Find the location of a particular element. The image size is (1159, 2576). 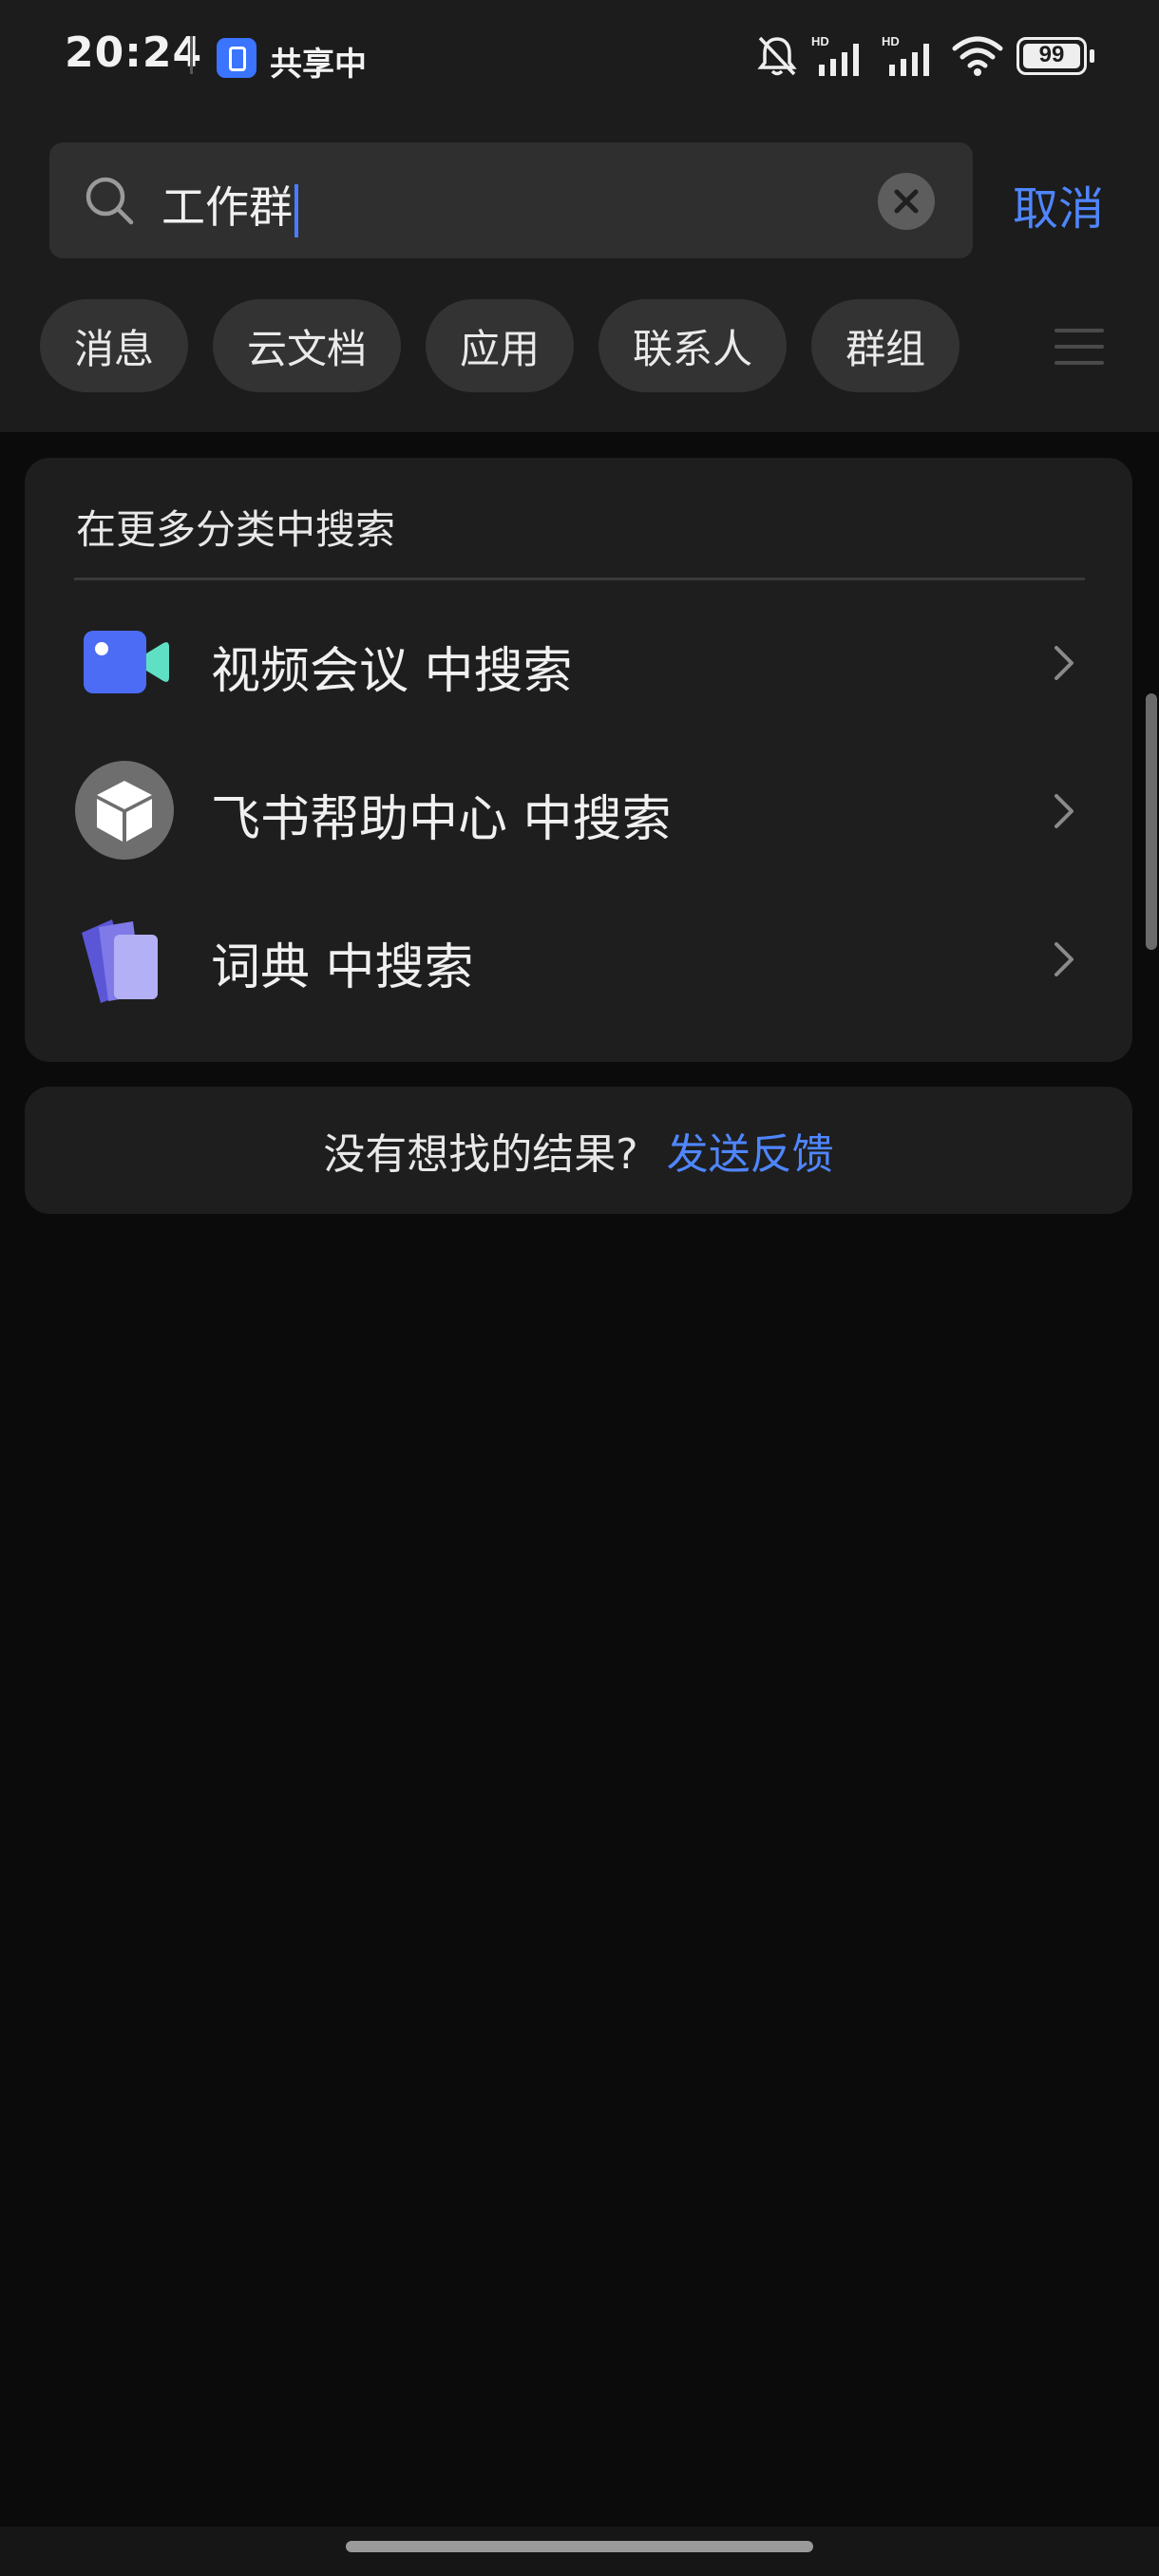

sharing-status: 共享中 is located at coordinates (318, 65).